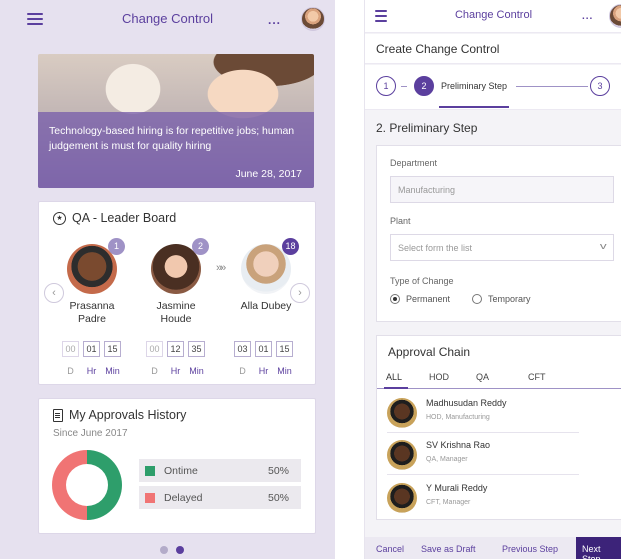 The image size is (621, 559). I want to click on step-1: 1, so click(386, 86).